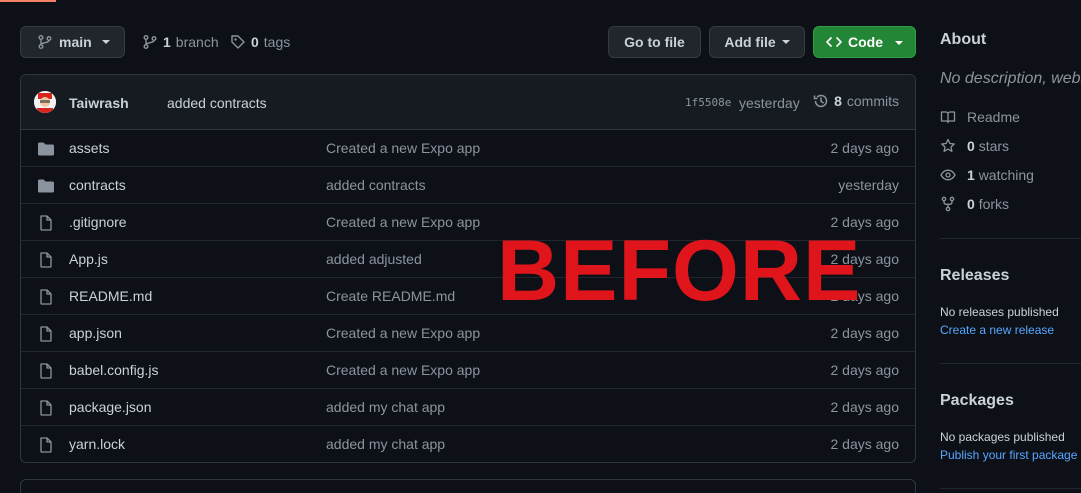  What do you see at coordinates (868, 185) in the screenshot?
I see `file-commit-age: yesterday` at bounding box center [868, 185].